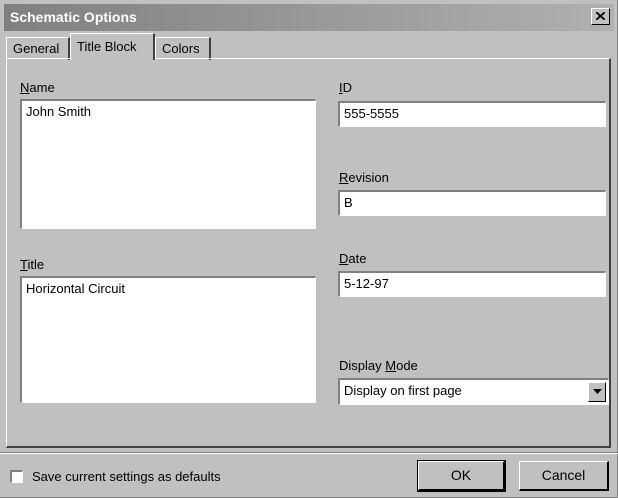 The image size is (618, 498). I want to click on ok-button: OK, so click(461, 476).